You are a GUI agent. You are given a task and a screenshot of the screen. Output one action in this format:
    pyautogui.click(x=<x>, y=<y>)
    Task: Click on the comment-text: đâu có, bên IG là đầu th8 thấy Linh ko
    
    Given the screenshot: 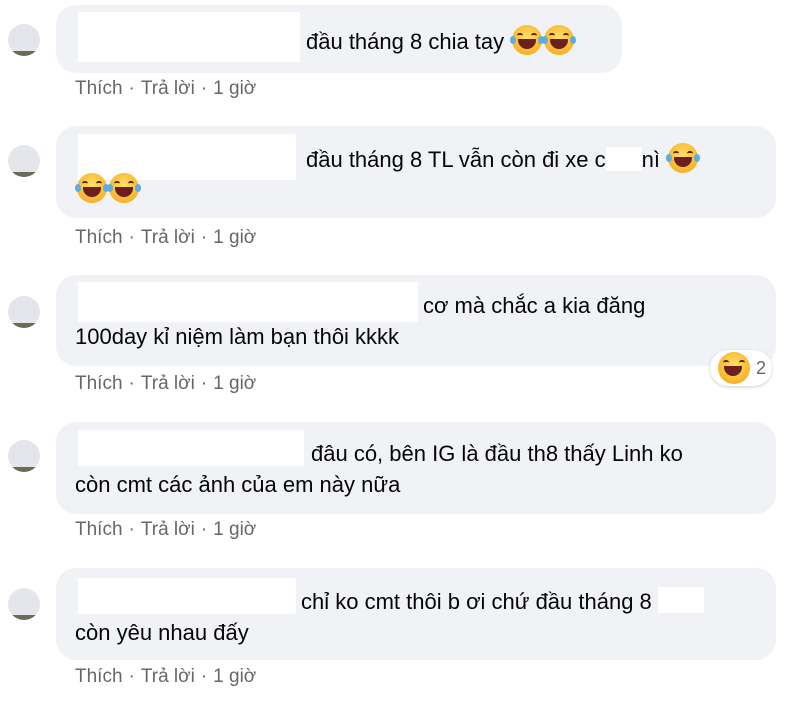 What is the action you would take?
    pyautogui.click(x=497, y=453)
    